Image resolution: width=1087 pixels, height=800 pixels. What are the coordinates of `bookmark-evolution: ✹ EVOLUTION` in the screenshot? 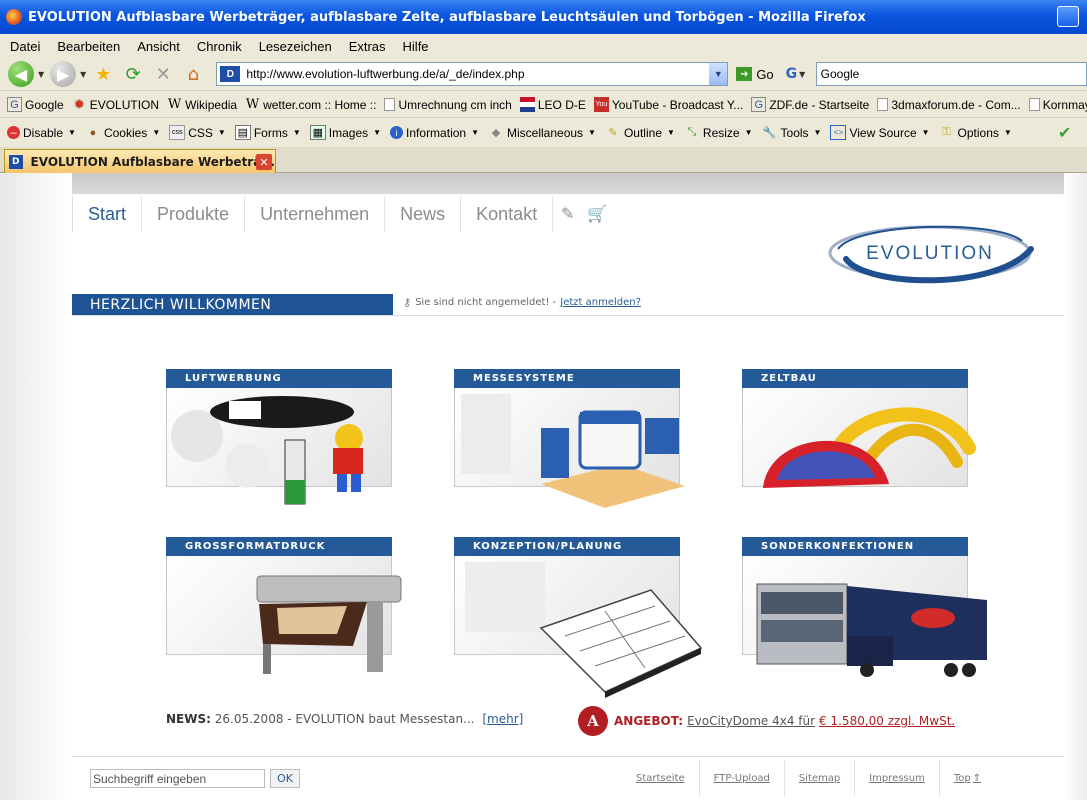 It's located at (115, 104).